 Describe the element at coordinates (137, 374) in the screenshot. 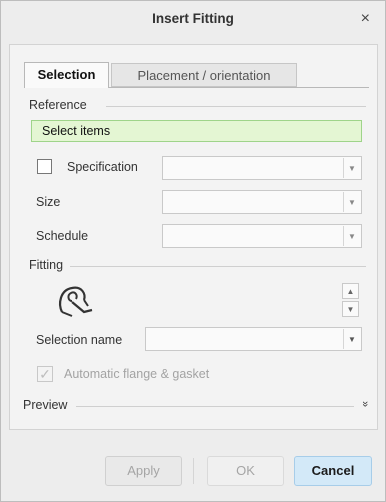

I see `automatic-flange-label: Automatic flange & gasket` at that location.